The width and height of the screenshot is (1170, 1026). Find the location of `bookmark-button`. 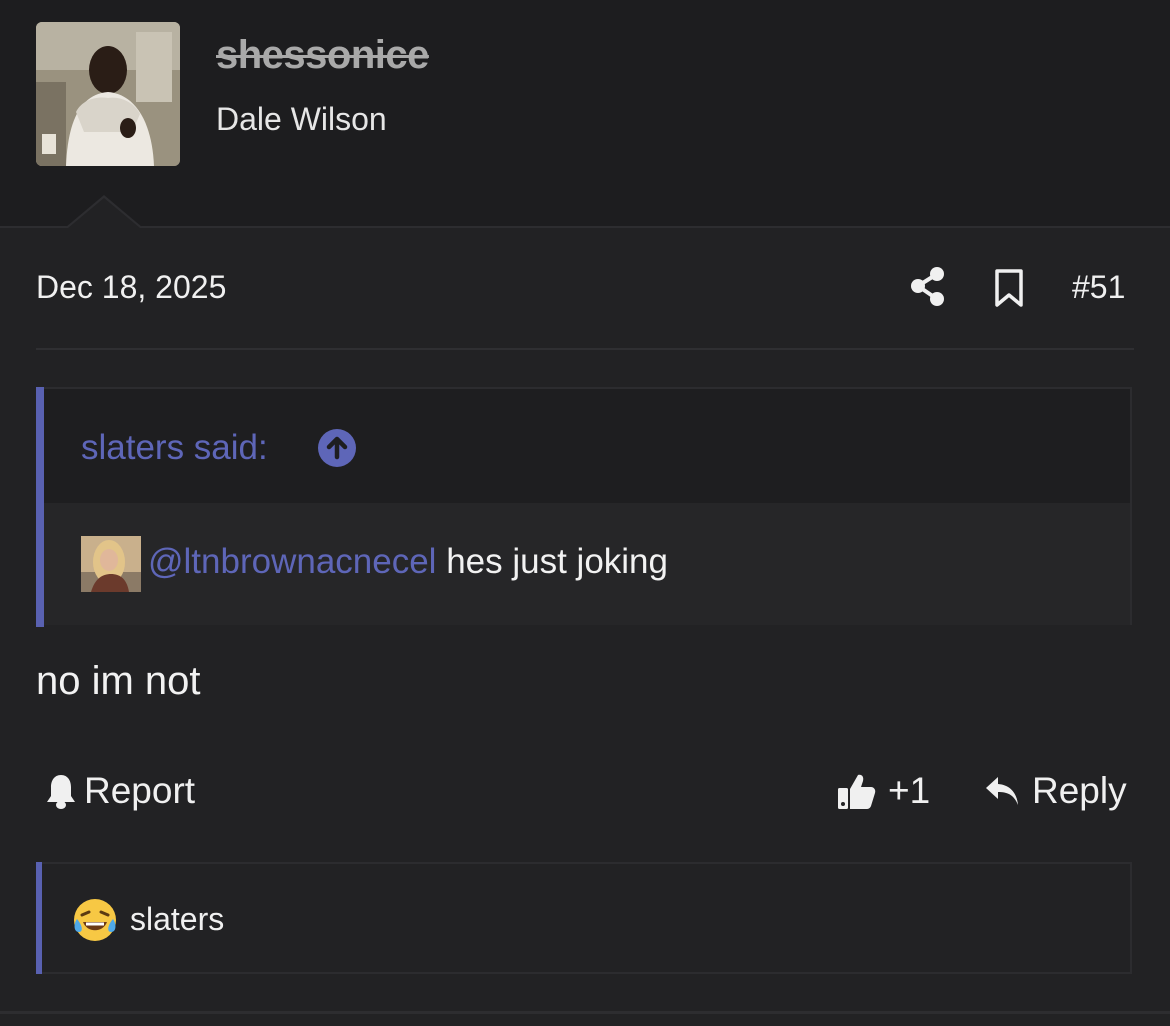

bookmark-button is located at coordinates (1009, 288).